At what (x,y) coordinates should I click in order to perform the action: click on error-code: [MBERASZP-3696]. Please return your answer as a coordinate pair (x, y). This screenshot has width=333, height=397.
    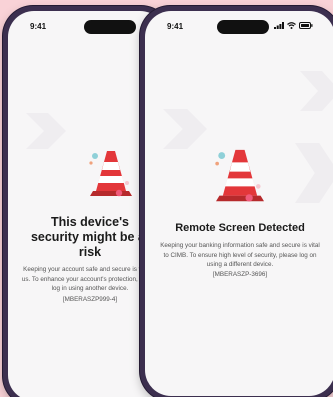
    Looking at the image, I should click on (240, 274).